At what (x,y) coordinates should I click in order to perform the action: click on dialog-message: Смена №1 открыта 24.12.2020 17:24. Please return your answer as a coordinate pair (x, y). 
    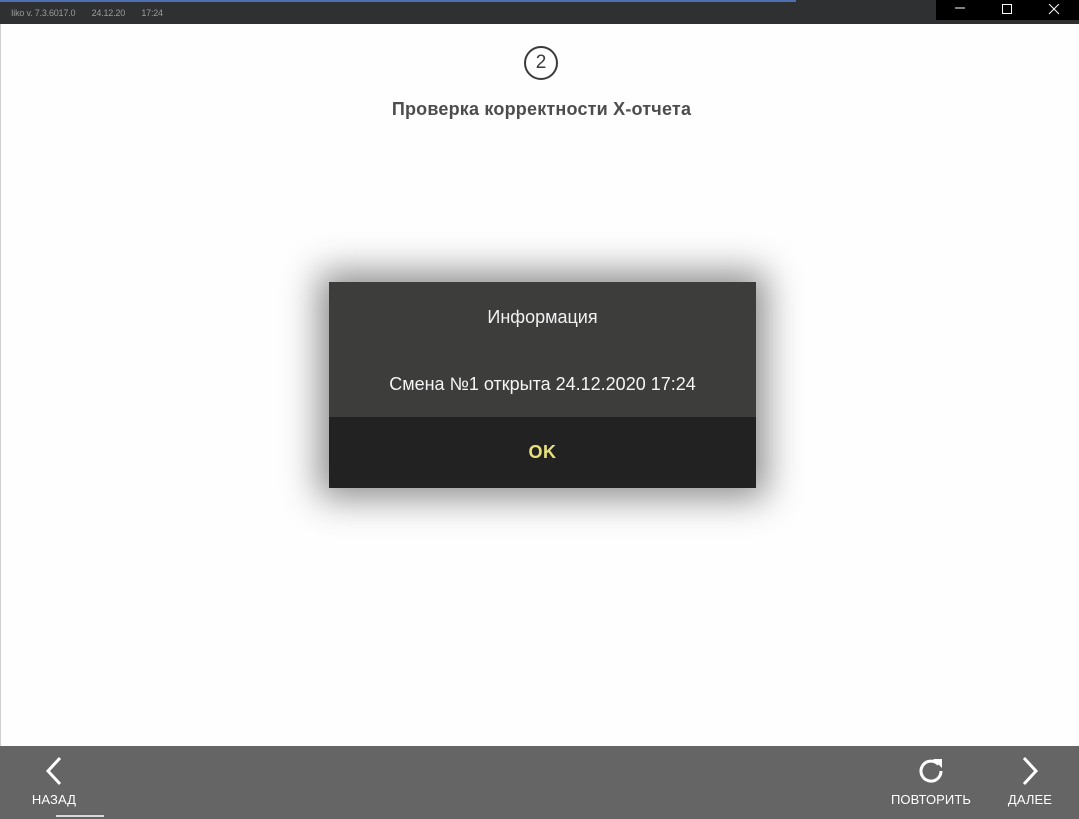
    Looking at the image, I should click on (542, 384).